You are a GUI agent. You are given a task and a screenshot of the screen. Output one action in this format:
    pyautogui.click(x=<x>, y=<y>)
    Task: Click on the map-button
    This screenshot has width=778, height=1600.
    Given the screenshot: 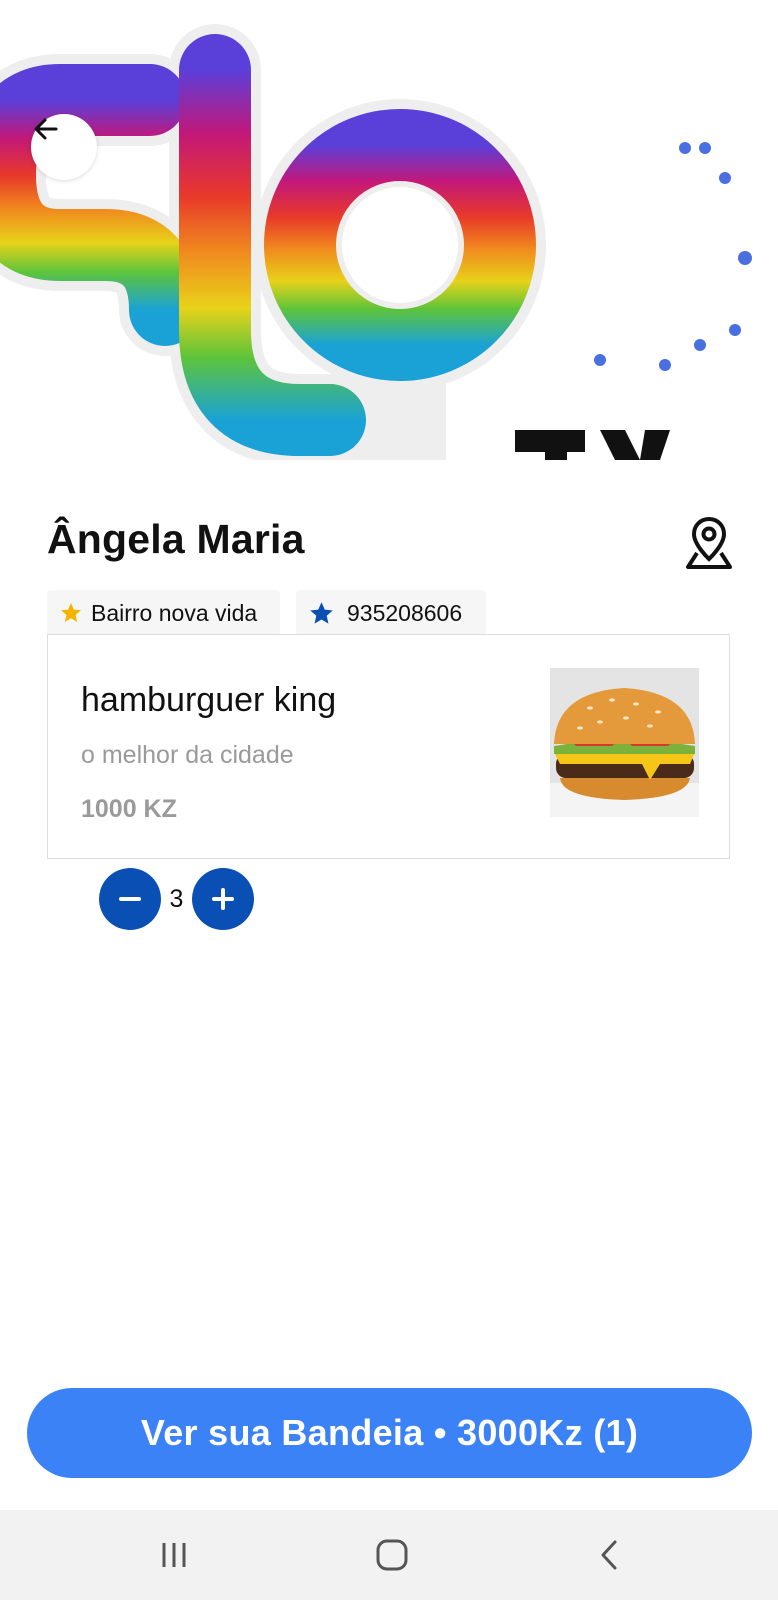 What is the action you would take?
    pyautogui.click(x=709, y=543)
    